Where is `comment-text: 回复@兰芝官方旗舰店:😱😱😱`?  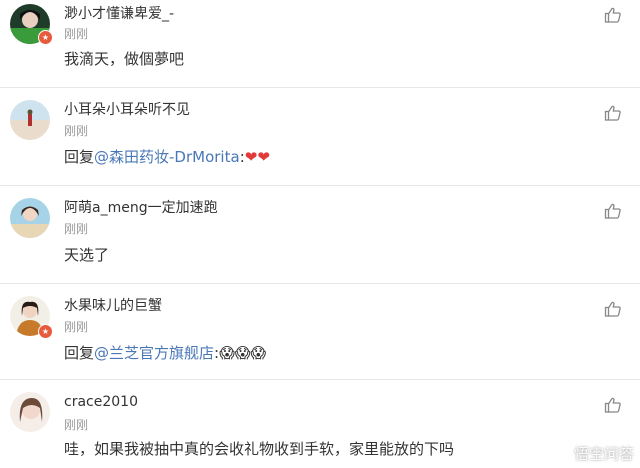
comment-text: 回复@兰芝官方旗舰店:😱😱😱 is located at coordinates (165, 352).